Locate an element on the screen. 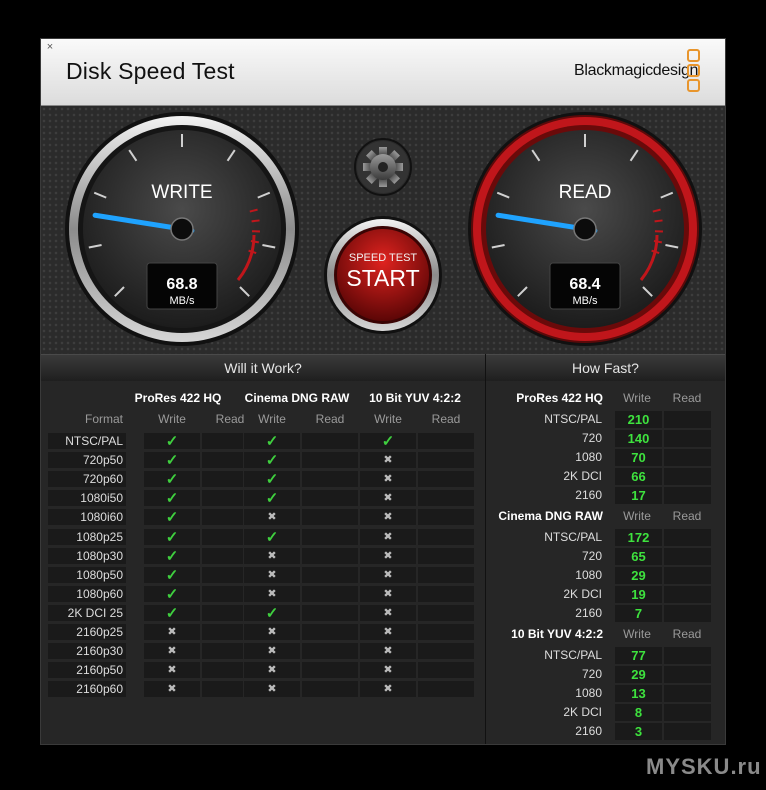  write-speed-value: 68.8 is located at coordinates (181, 284).